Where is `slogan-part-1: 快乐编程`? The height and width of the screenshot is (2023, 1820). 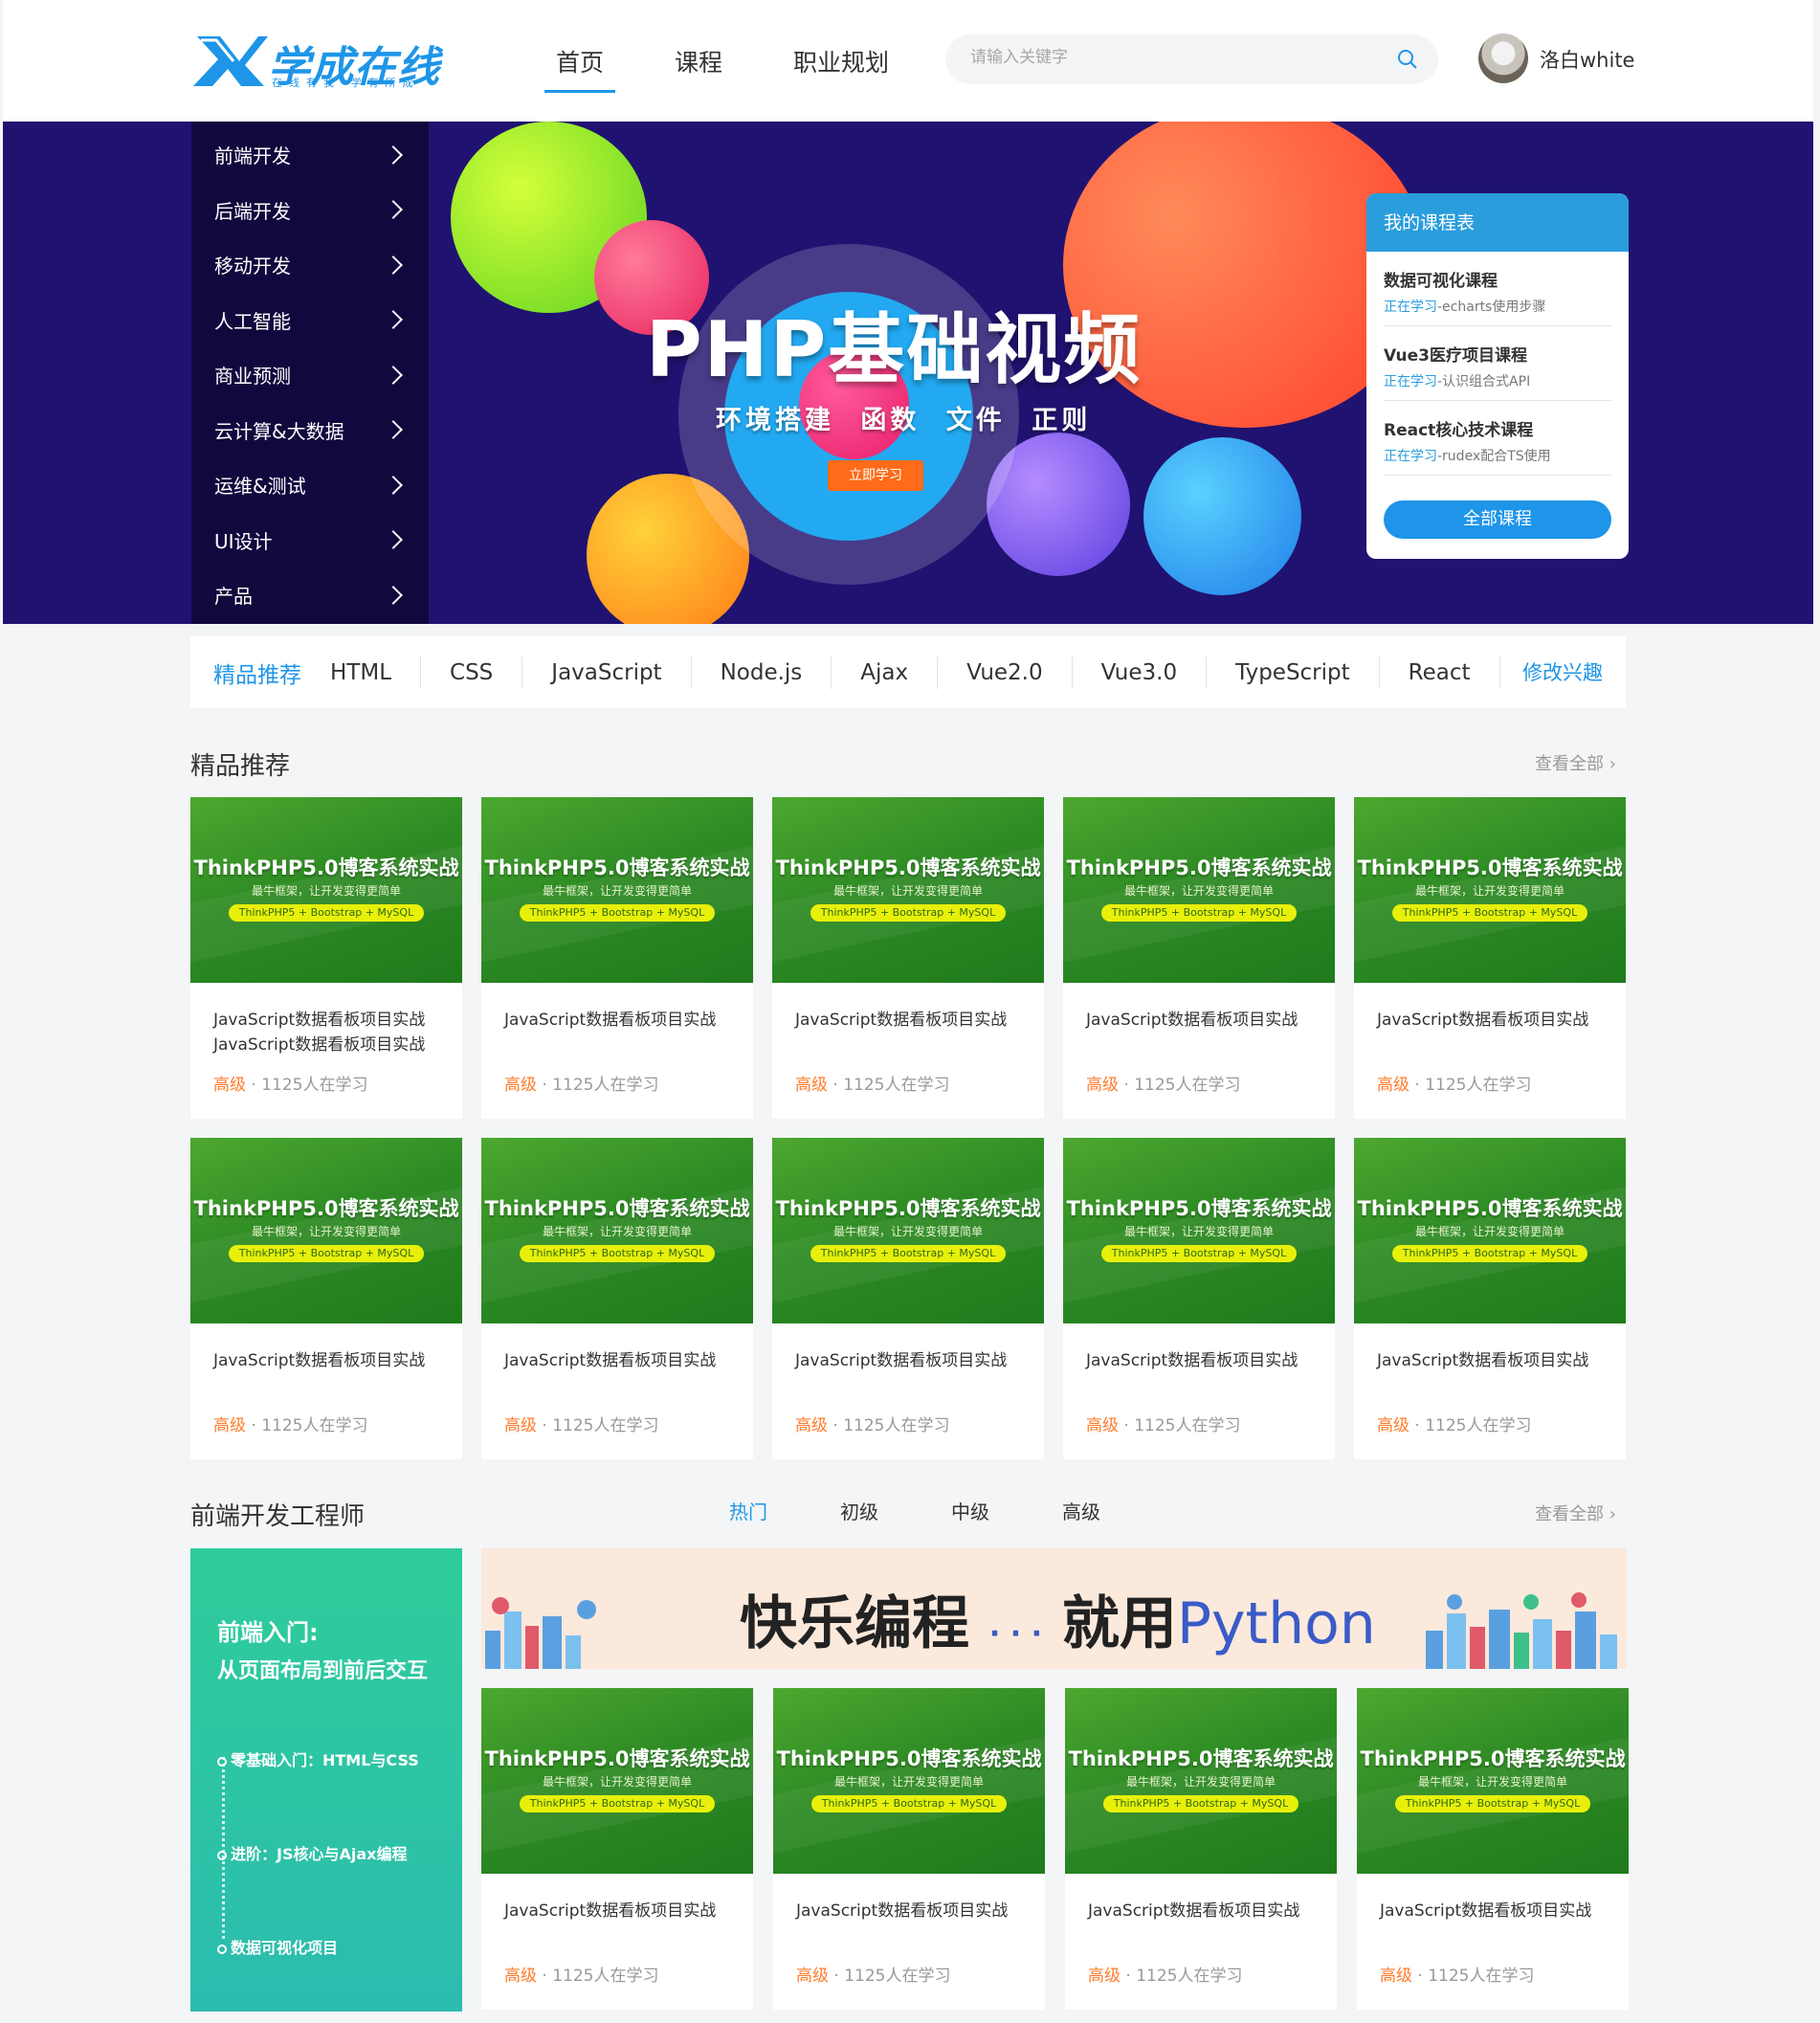 slogan-part-1: 快乐编程 is located at coordinates (854, 1623).